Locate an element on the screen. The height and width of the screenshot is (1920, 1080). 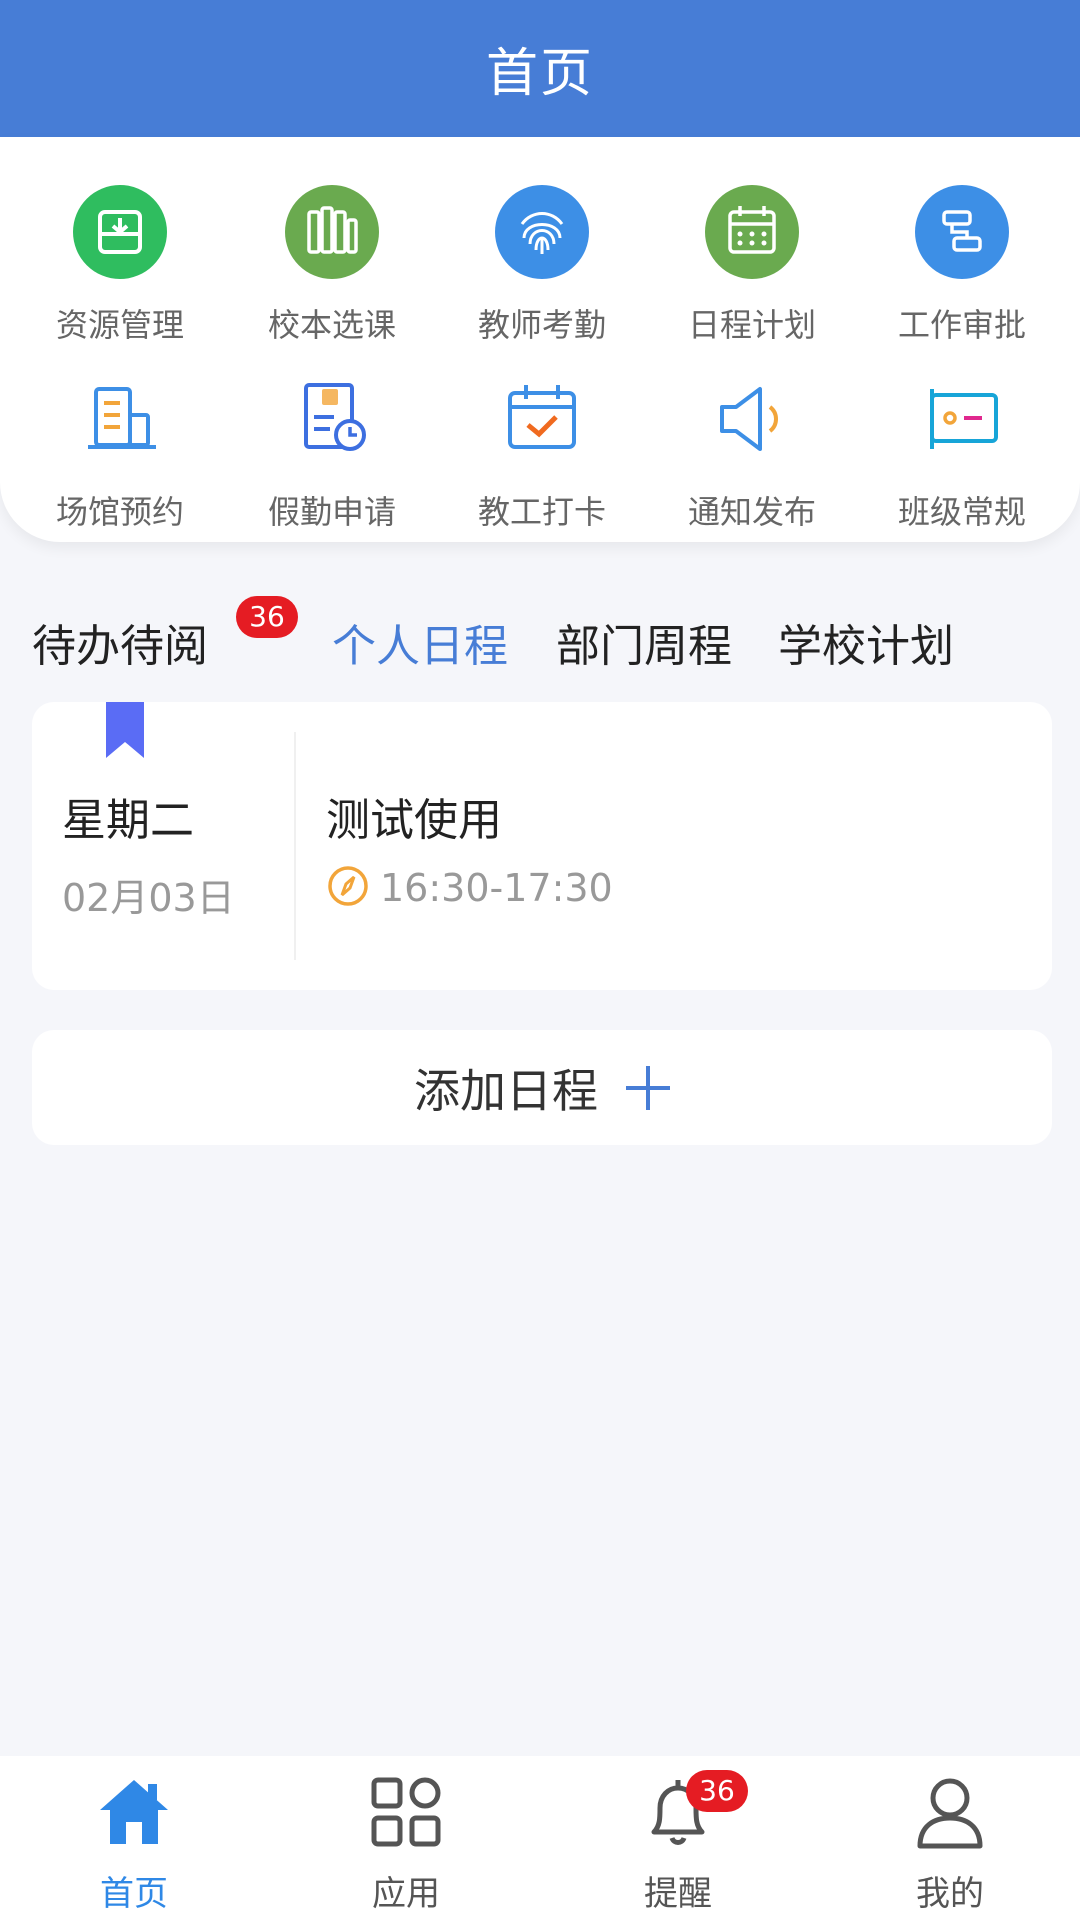
app-venue-booking: 场馆预约 is located at coordinates (120, 459).